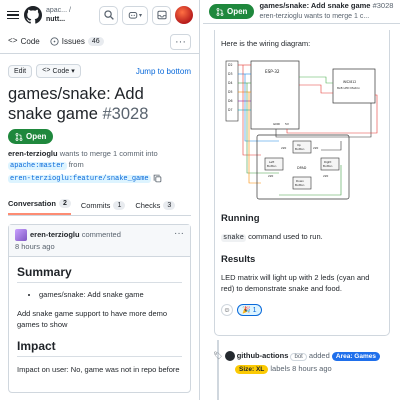 The height and width of the screenshot is (400, 400). Describe the element at coordinates (230, 110) in the screenshot. I see `pin-label: D7` at that location.